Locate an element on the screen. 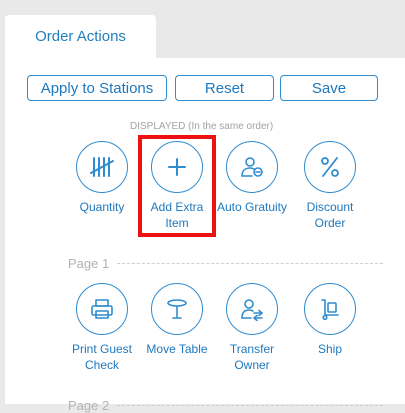 The image size is (405, 413). transfer-owner-action-button is located at coordinates (252, 309).